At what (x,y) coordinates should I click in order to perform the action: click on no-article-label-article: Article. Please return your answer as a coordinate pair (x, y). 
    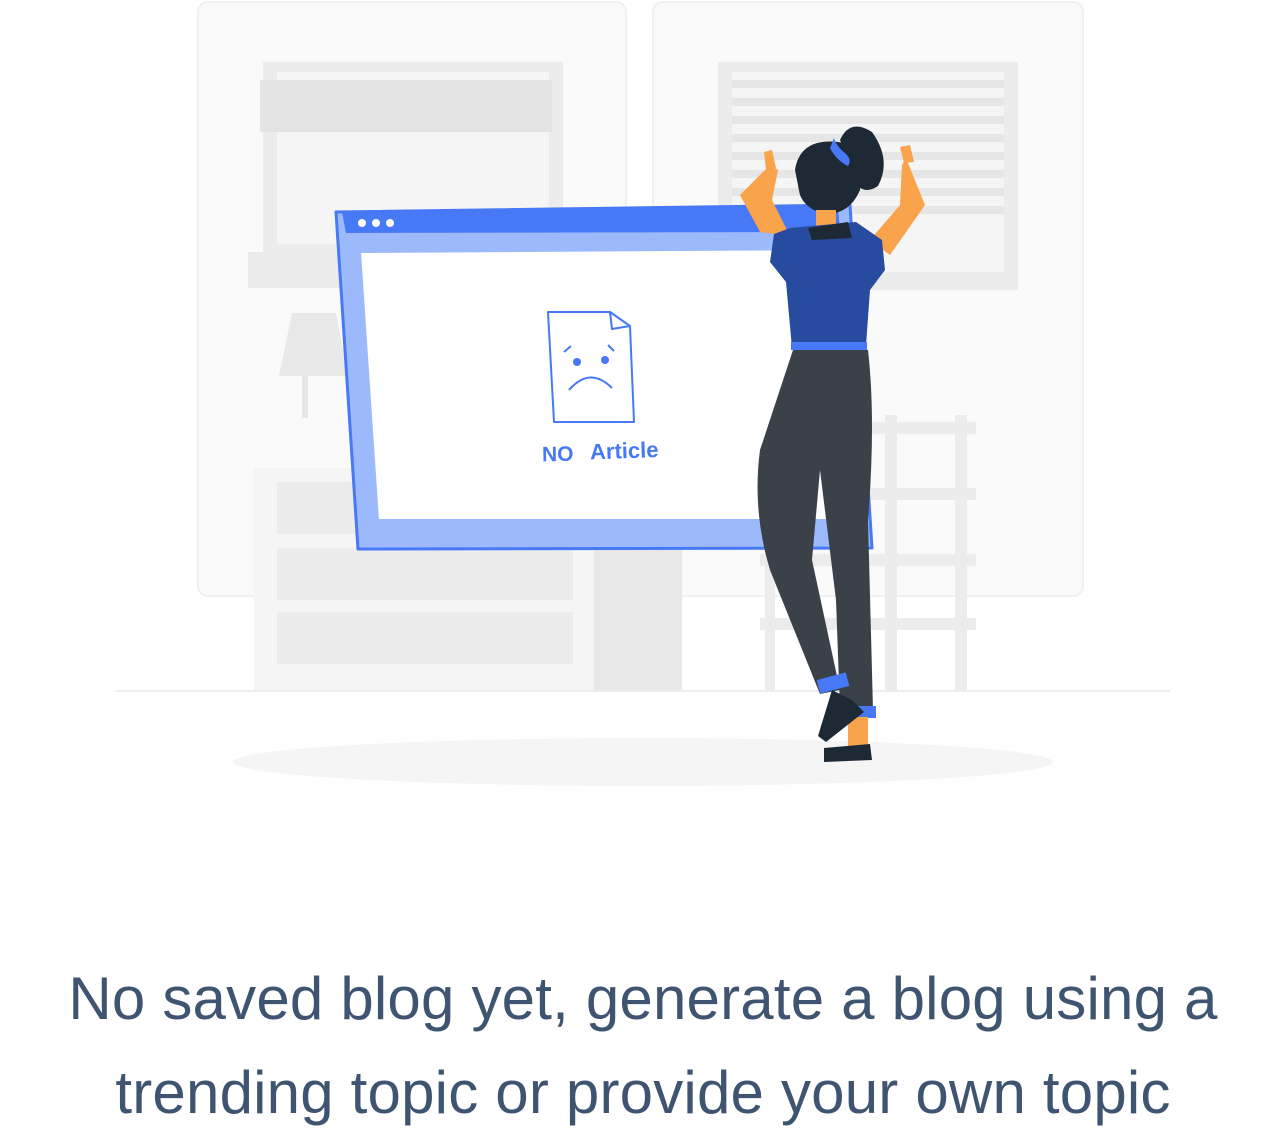
    Looking at the image, I should click on (624, 450).